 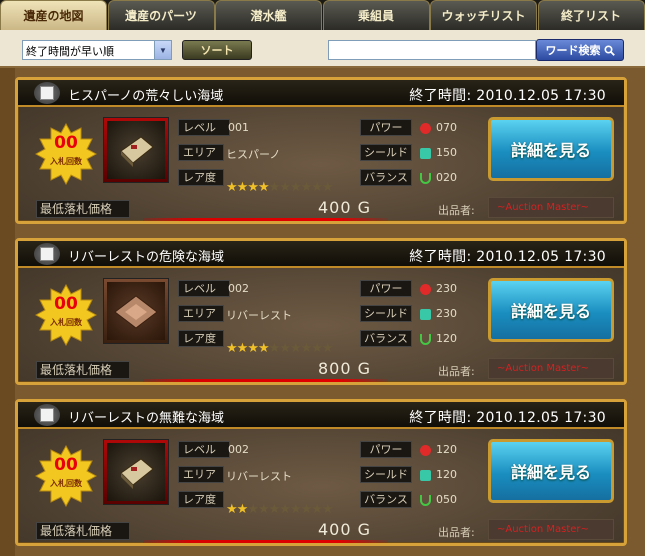 I want to click on sort-button-label: ソート, so click(x=217, y=50).